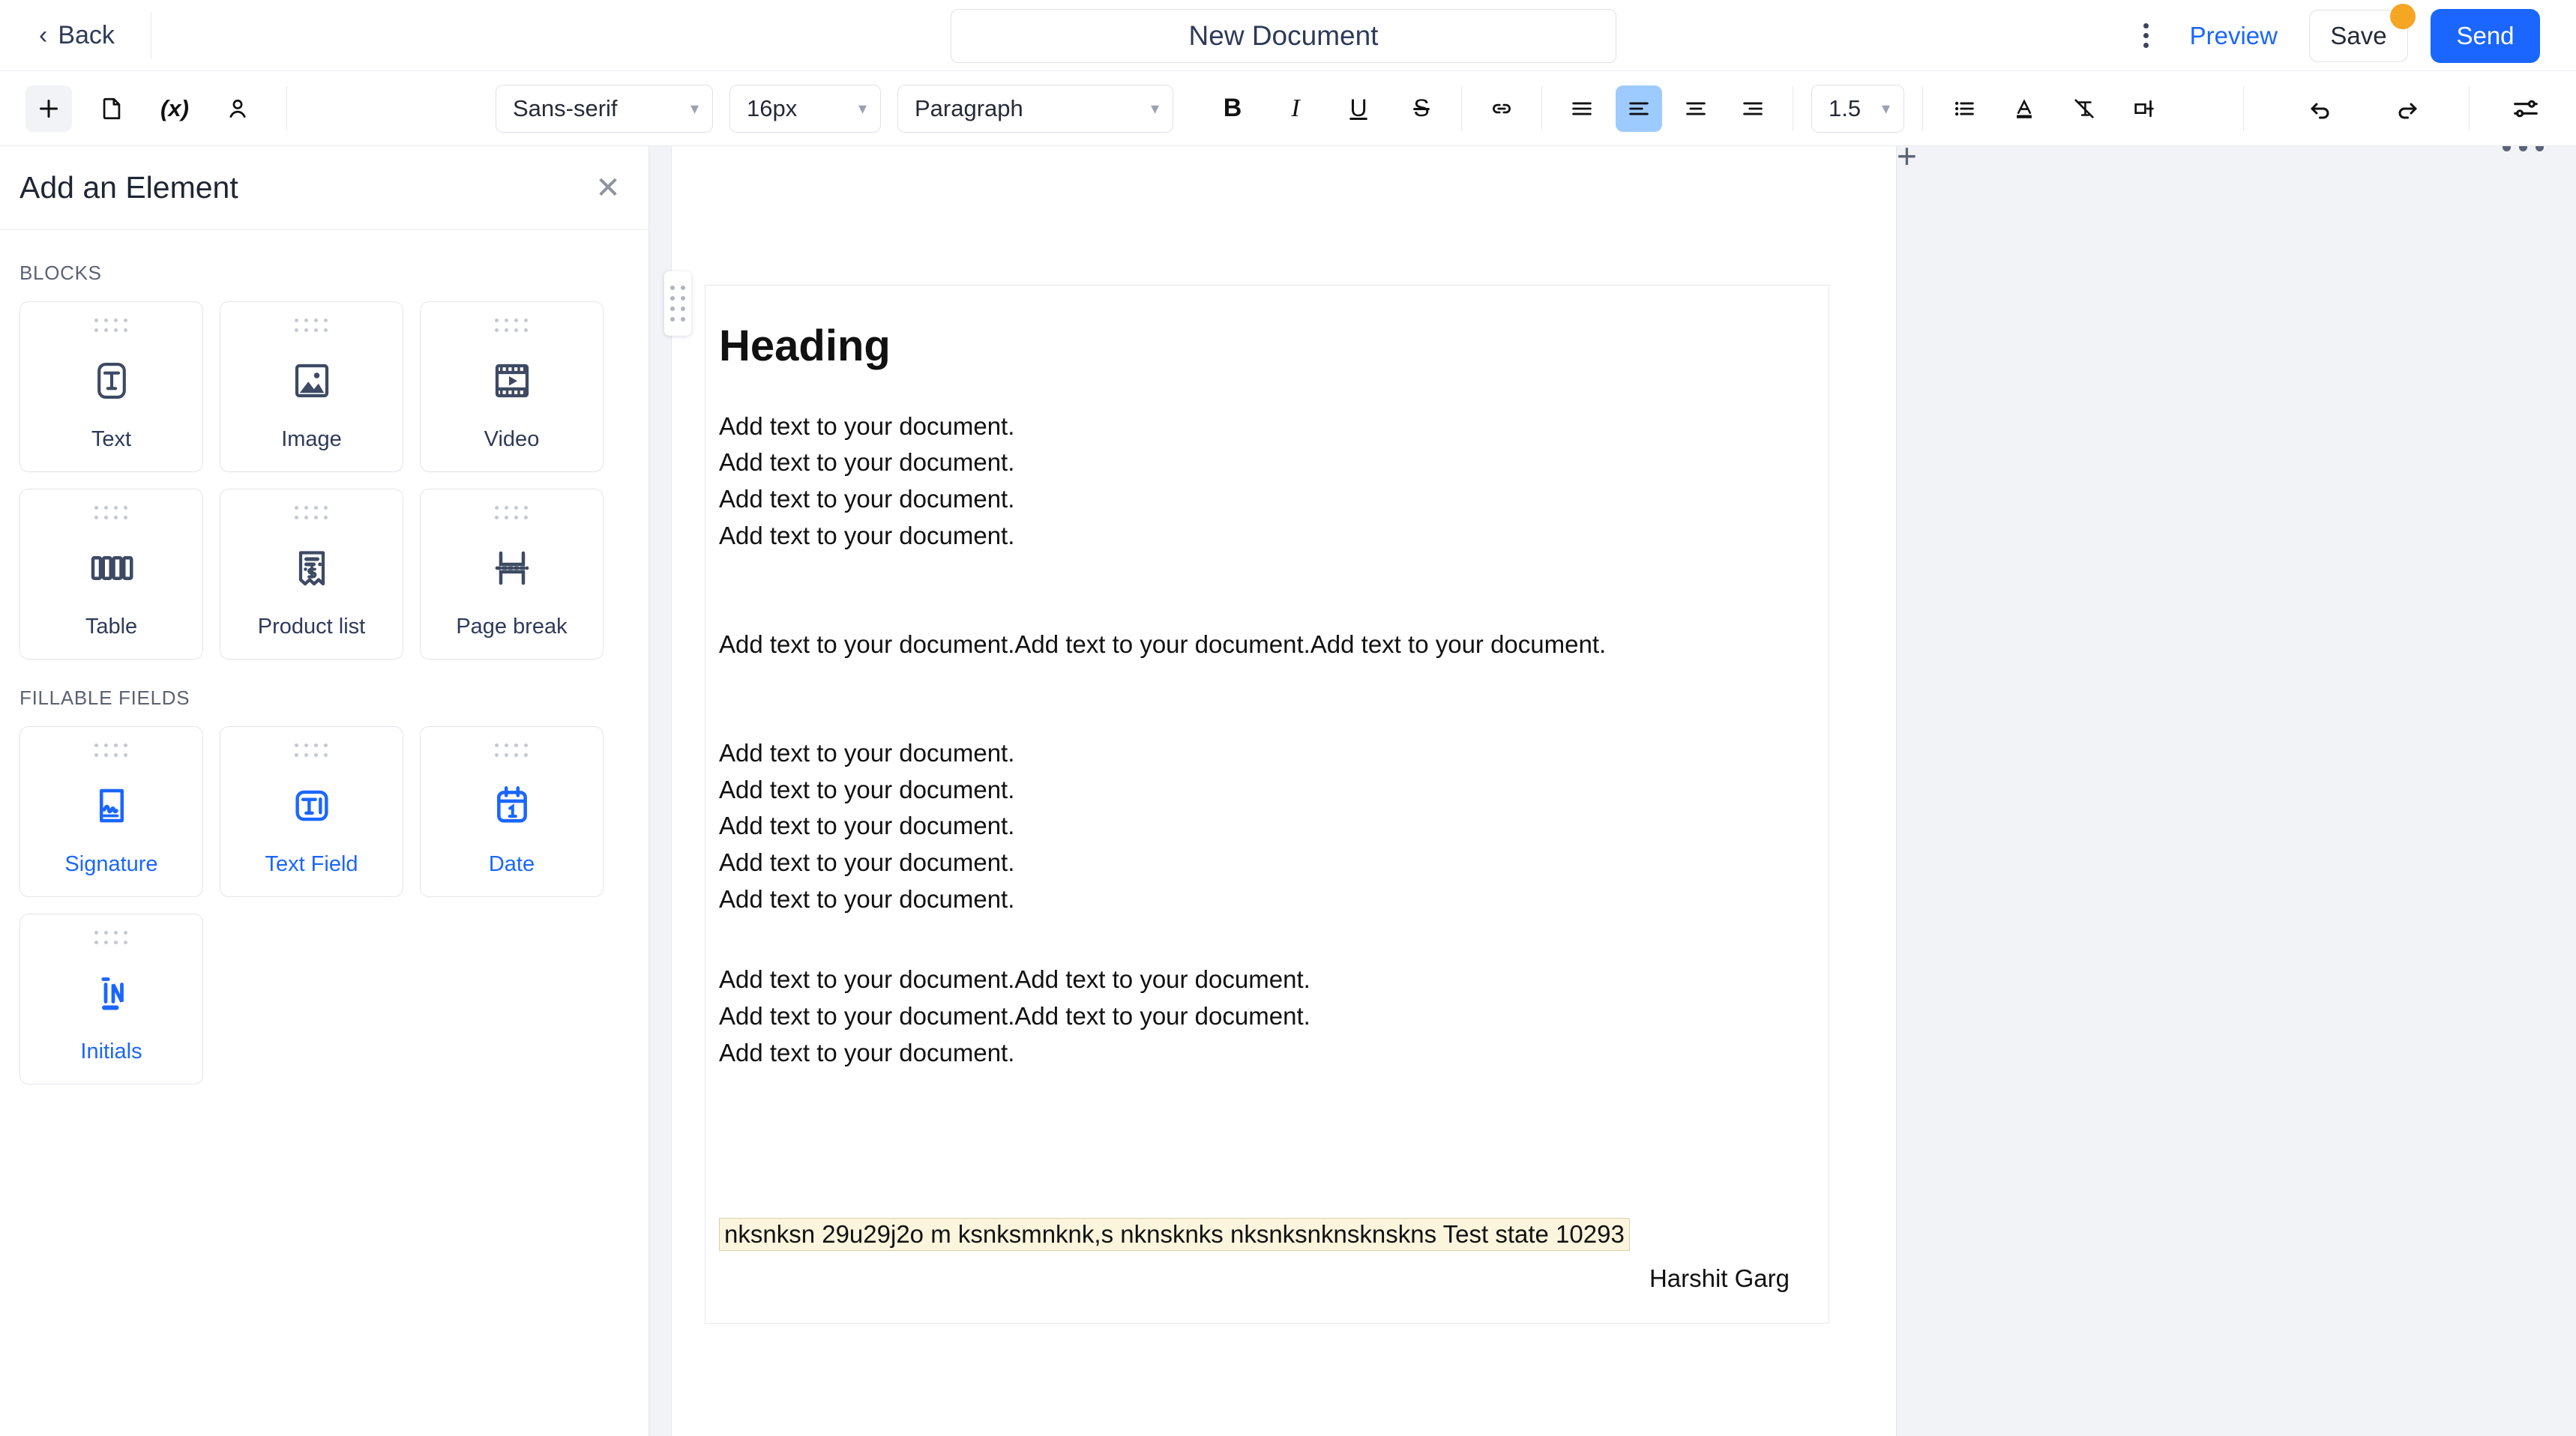 The width and height of the screenshot is (2576, 1436). I want to click on link-icon, so click(1502, 108).